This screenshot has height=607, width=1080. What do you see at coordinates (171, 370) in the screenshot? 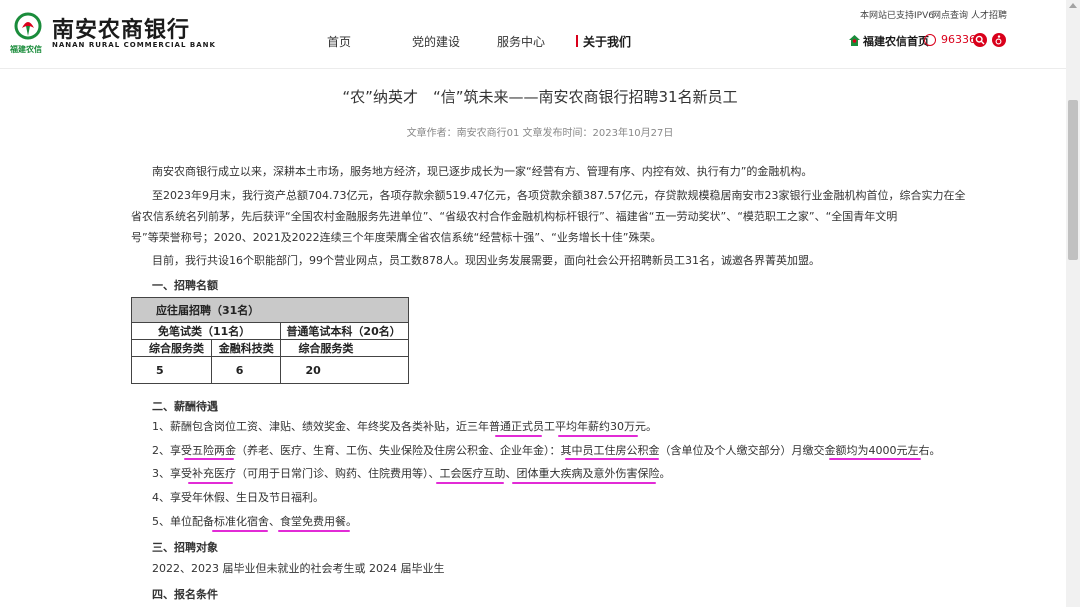
I see `table-value-general-service-1: 5` at bounding box center [171, 370].